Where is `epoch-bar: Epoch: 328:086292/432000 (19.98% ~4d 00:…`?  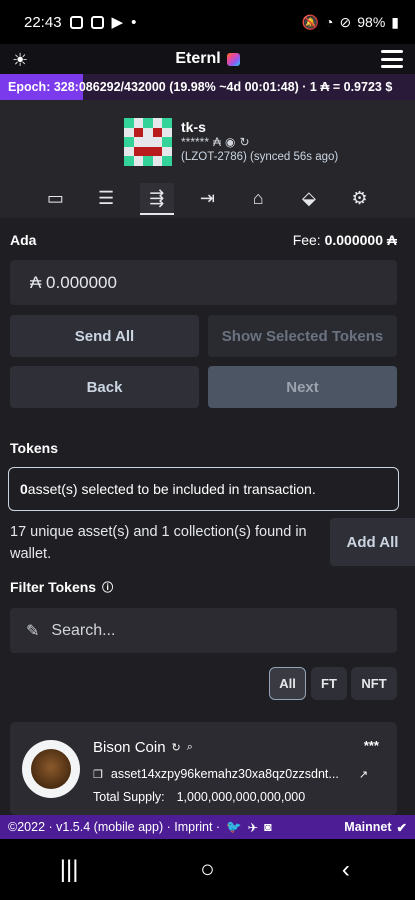
epoch-bar: Epoch: 328:086292/432000 (19.98% ~4d 00:… is located at coordinates (207, 87).